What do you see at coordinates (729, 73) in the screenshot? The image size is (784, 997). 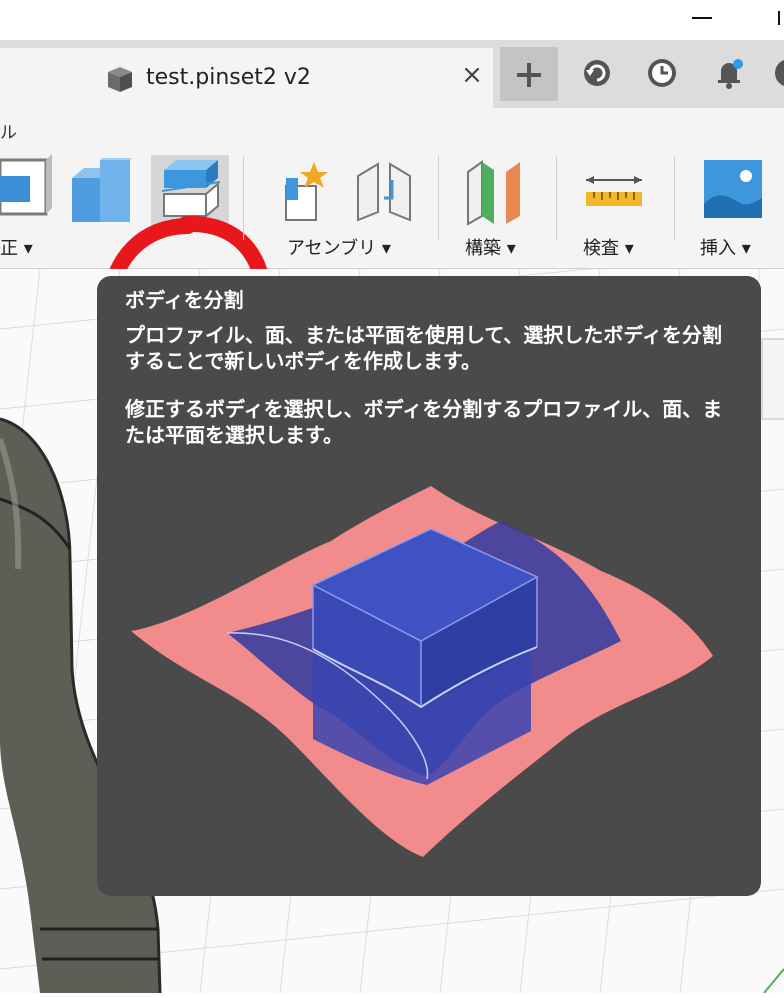 I see `bell-icon` at bounding box center [729, 73].